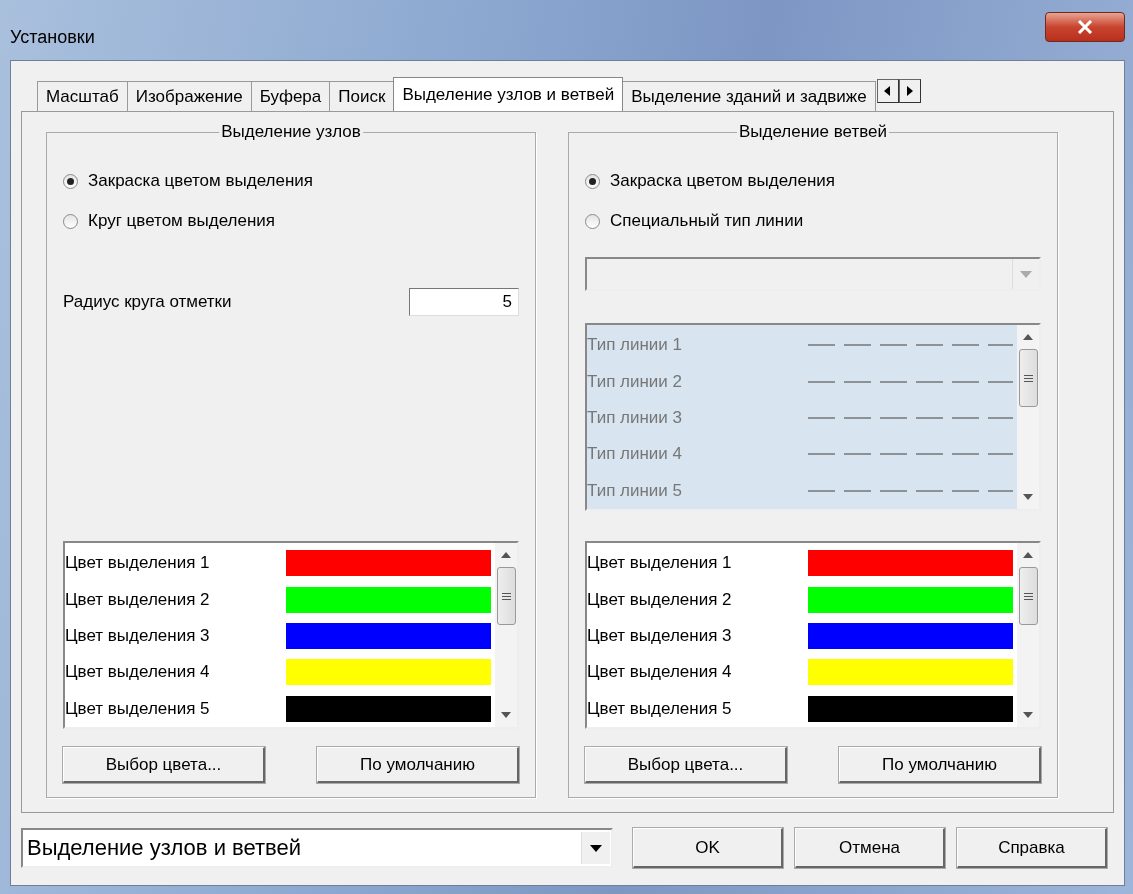 The image size is (1133, 894). I want to click on page-dropdown: Выделение узлов и ветвей, so click(317, 848).